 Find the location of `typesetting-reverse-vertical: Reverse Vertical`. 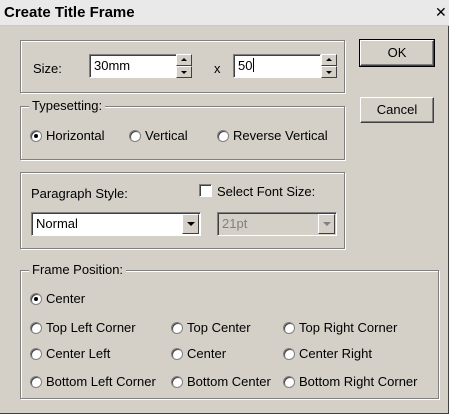

typesetting-reverse-vertical: Reverse Vertical is located at coordinates (280, 136).